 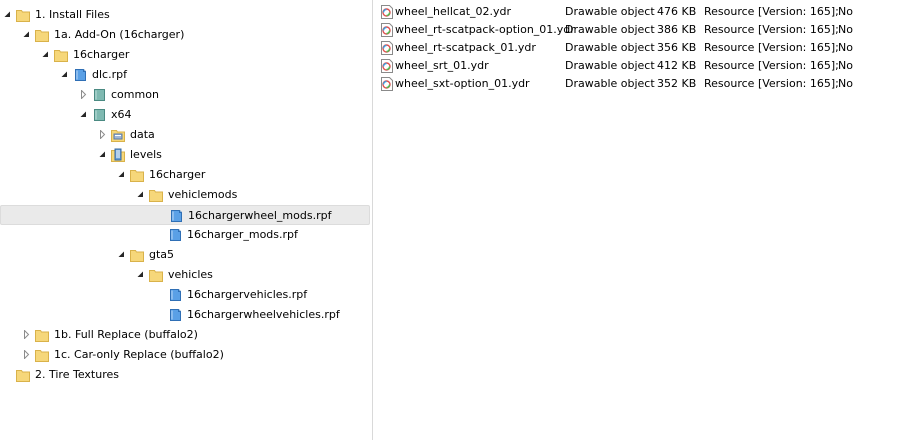 What do you see at coordinates (146, 154) in the screenshot?
I see `tree-node-label: levels` at bounding box center [146, 154].